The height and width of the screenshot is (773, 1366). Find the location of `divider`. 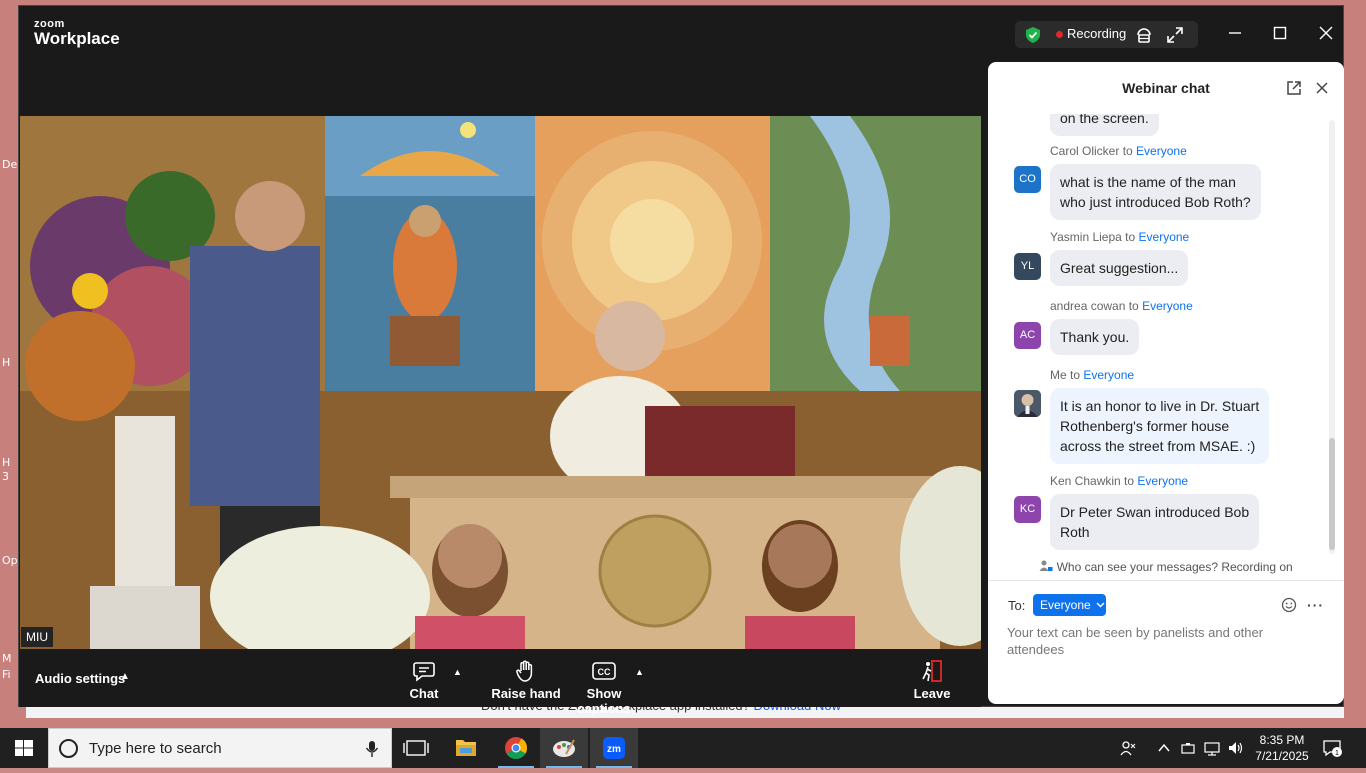

divider is located at coordinates (1166, 580).